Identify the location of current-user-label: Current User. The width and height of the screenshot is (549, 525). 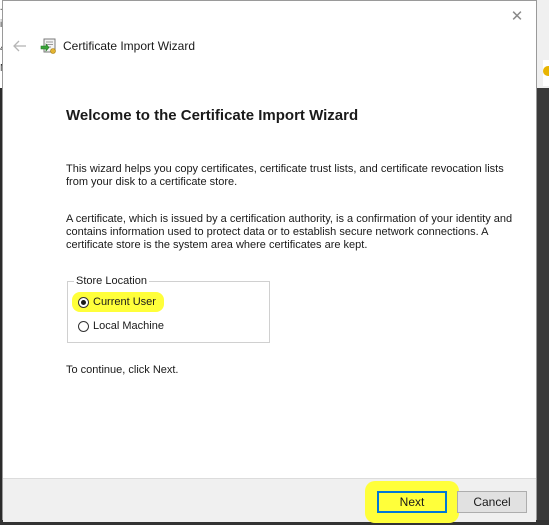
(124, 302).